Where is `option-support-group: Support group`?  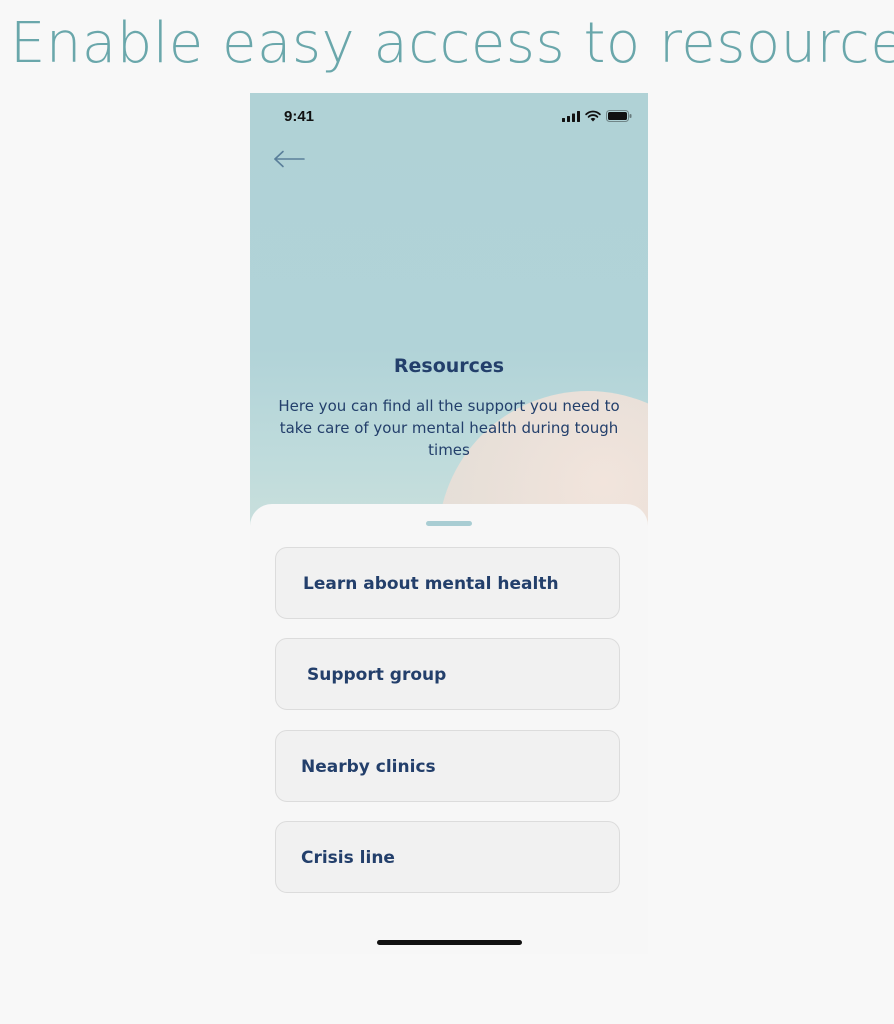
option-support-group: Support group is located at coordinates (447, 674).